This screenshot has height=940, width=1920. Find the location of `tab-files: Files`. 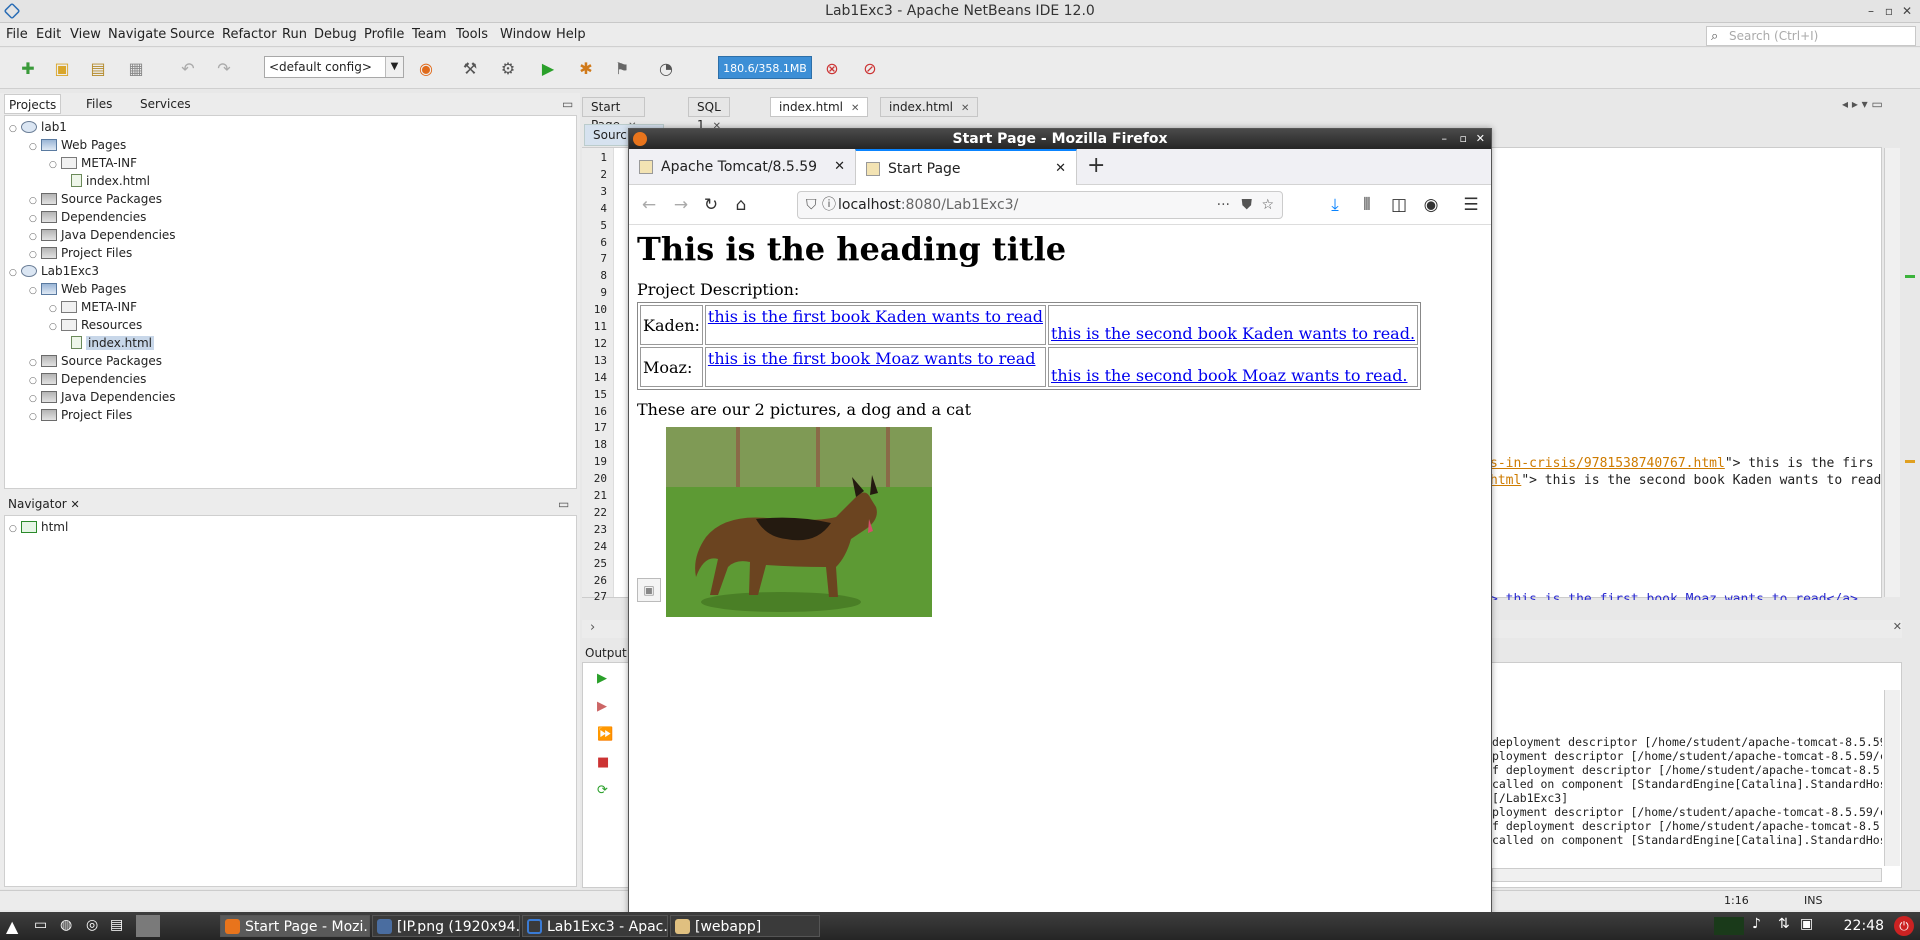

tab-files: Files is located at coordinates (99, 104).